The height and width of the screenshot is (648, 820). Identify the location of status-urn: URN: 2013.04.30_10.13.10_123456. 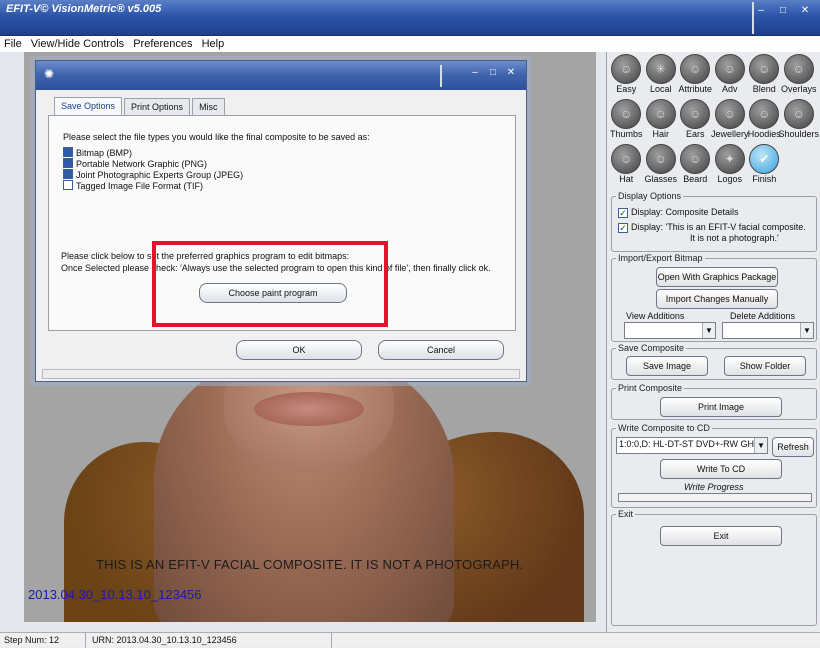
(210, 640).